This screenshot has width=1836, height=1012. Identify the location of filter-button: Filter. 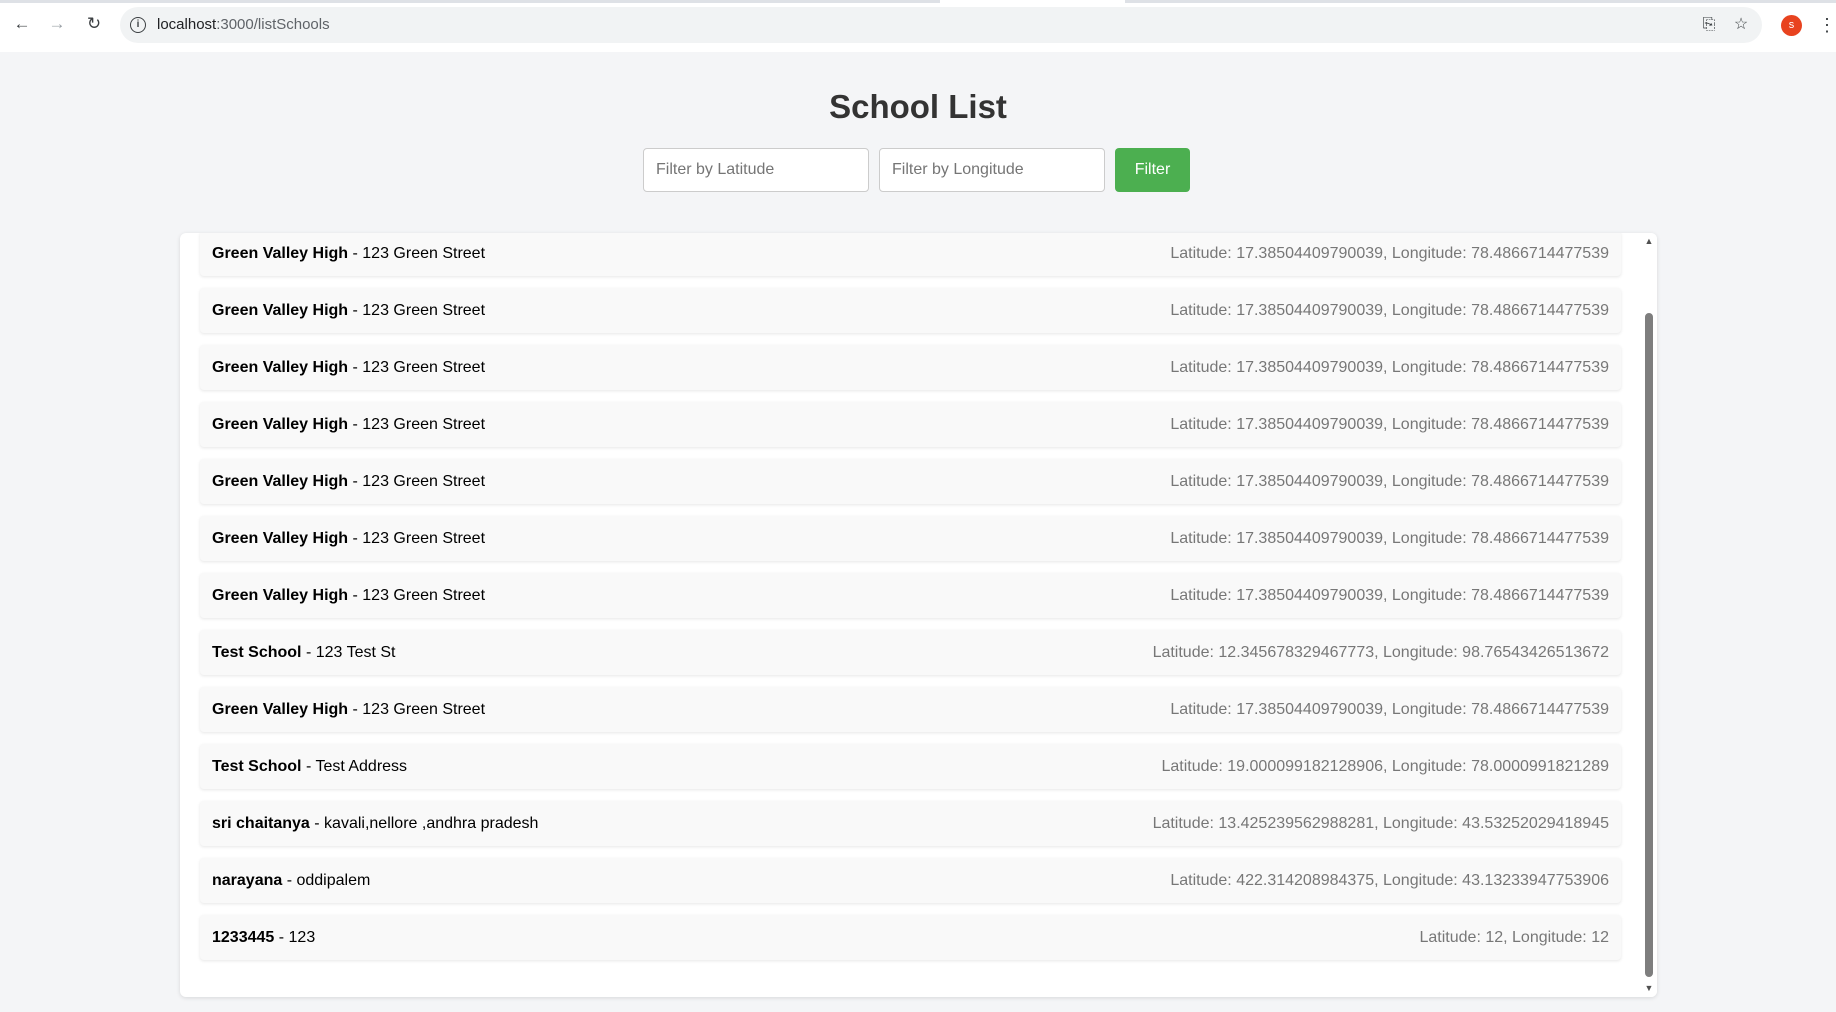
(1152, 170).